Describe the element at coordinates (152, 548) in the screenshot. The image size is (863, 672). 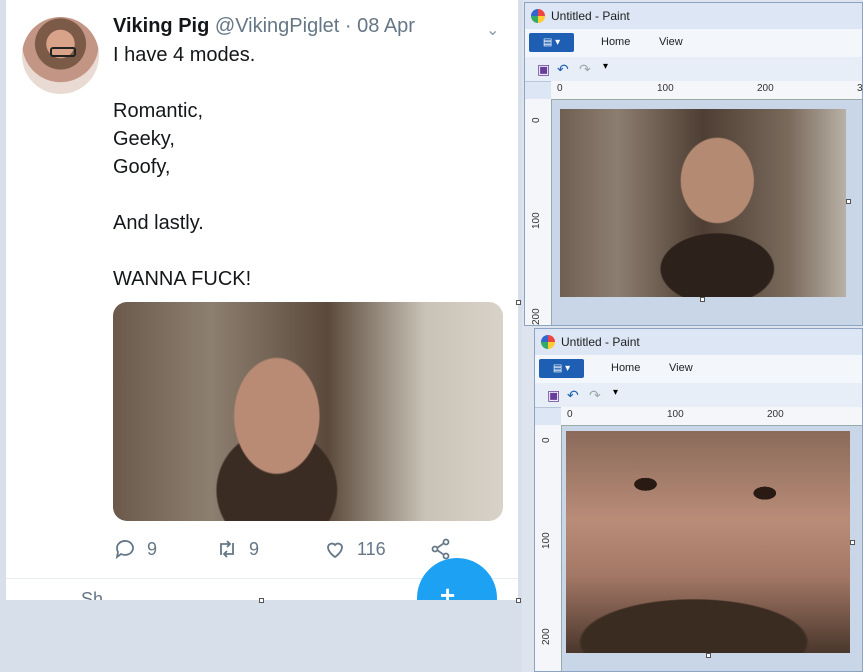
I see `reply-count: 9` at that location.